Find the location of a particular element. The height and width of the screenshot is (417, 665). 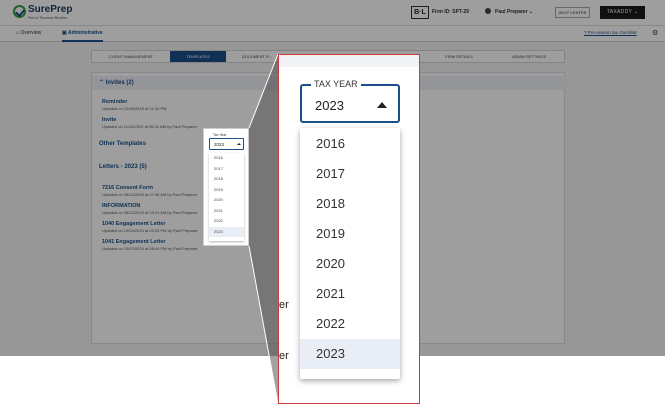

tax-year-options-list: 2016 2017 2018 2019 2020 2021 2022 2023 is located at coordinates (350, 253).